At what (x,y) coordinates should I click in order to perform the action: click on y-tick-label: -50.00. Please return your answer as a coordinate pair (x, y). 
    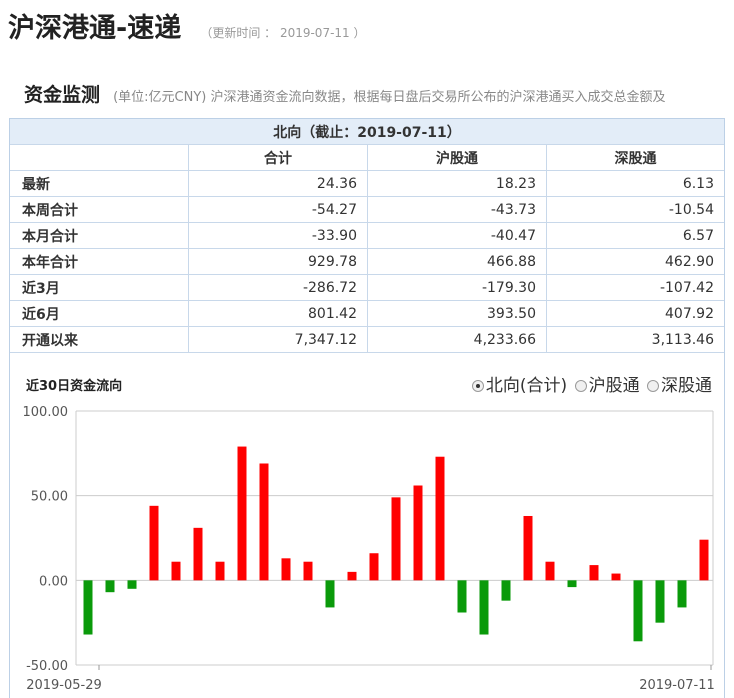
    Looking at the image, I should click on (47, 666).